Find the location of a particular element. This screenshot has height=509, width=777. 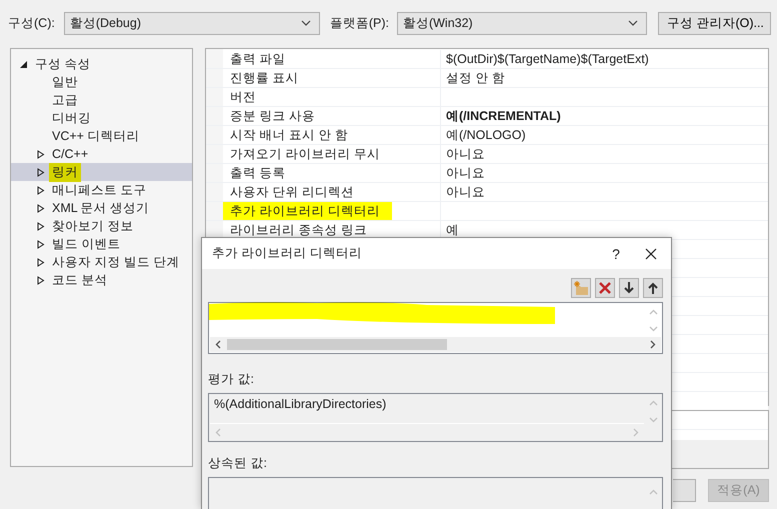

inherited-value-label: 상속된 값: is located at coordinates (237, 463).